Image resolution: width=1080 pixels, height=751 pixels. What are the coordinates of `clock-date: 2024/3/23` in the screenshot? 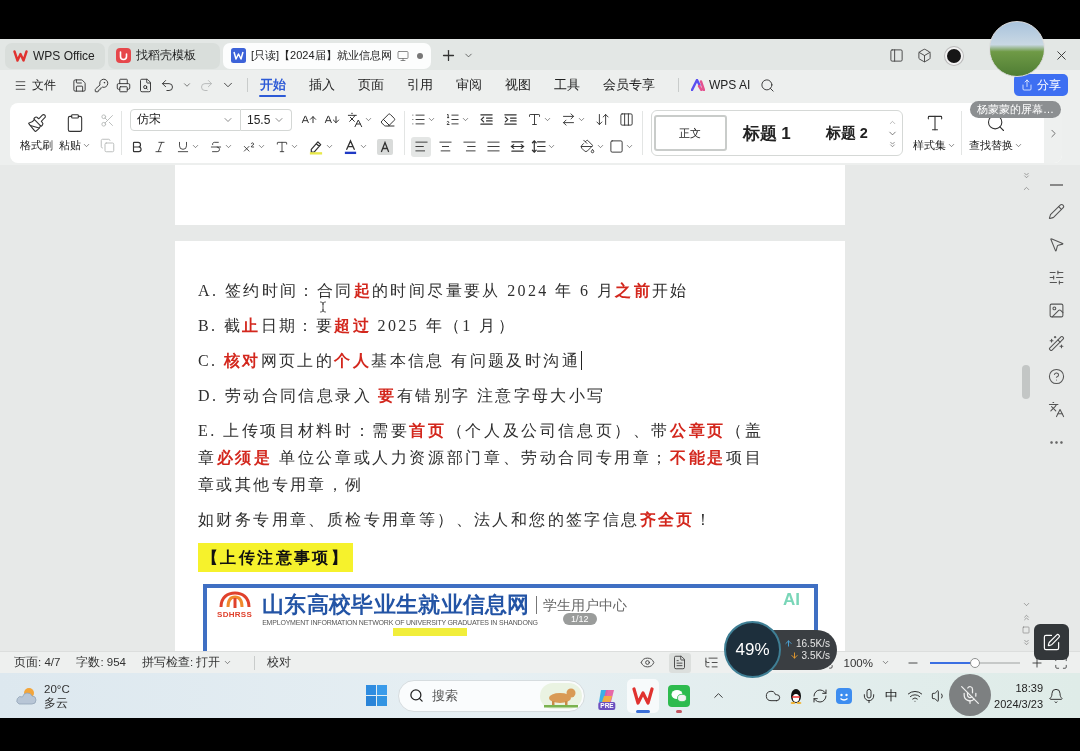 It's located at (1018, 703).